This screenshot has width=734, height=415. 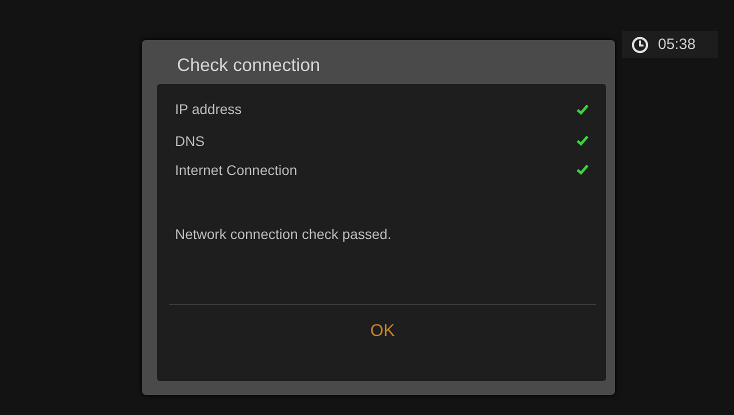 I want to click on check-label: DNS, so click(x=190, y=140).